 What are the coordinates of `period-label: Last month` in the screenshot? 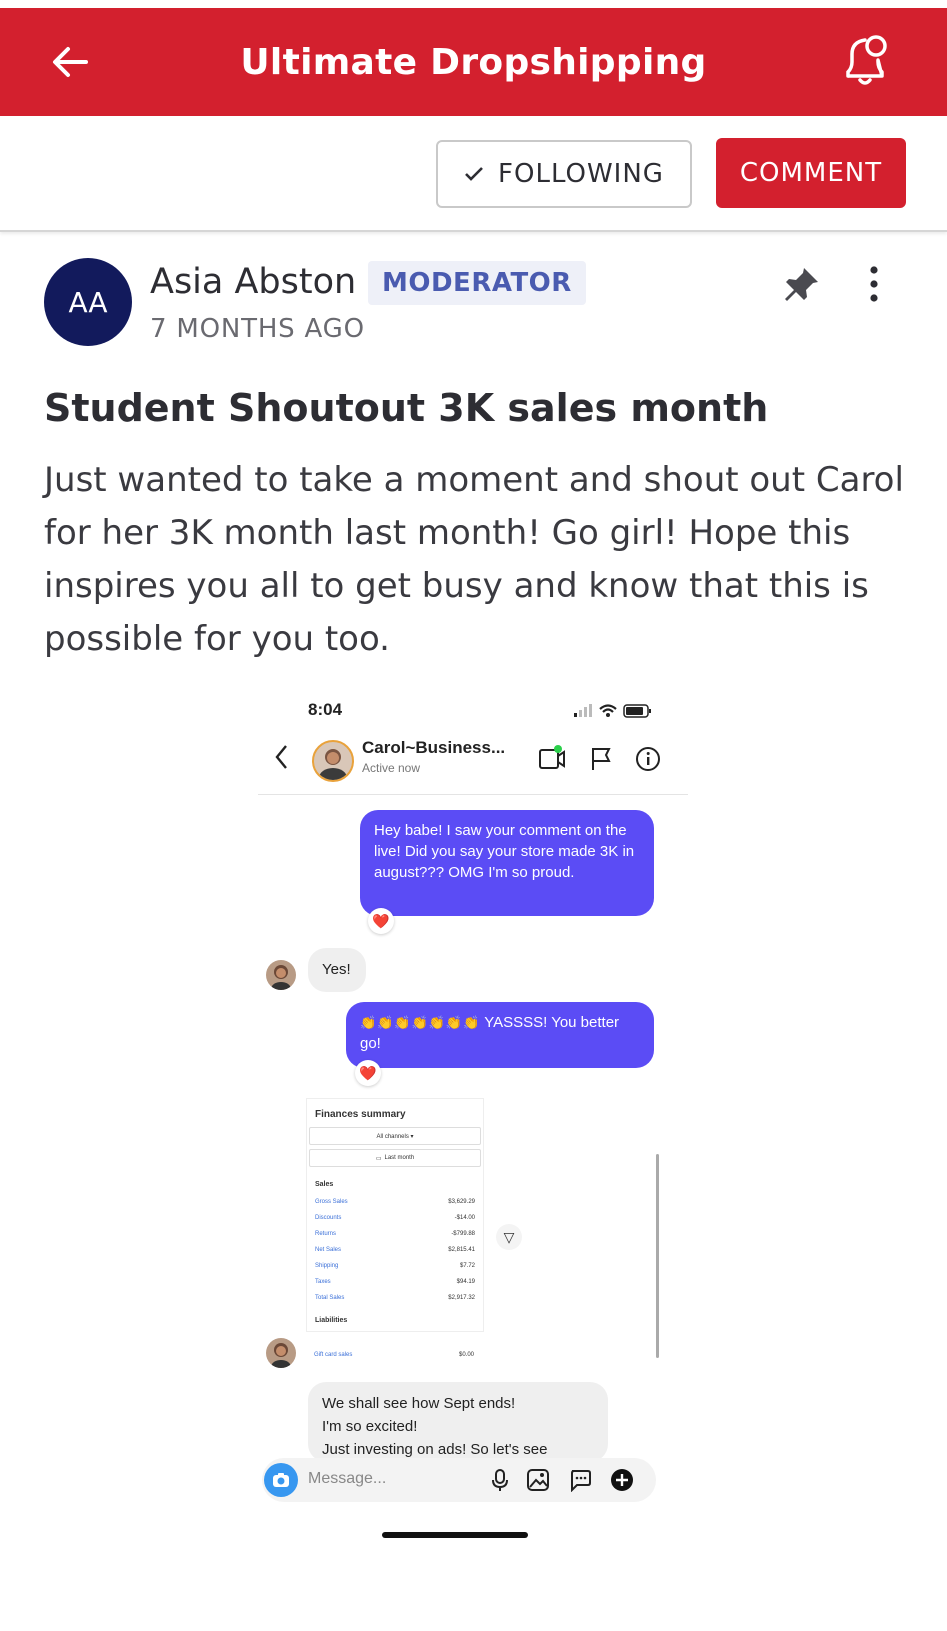 It's located at (399, 1158).